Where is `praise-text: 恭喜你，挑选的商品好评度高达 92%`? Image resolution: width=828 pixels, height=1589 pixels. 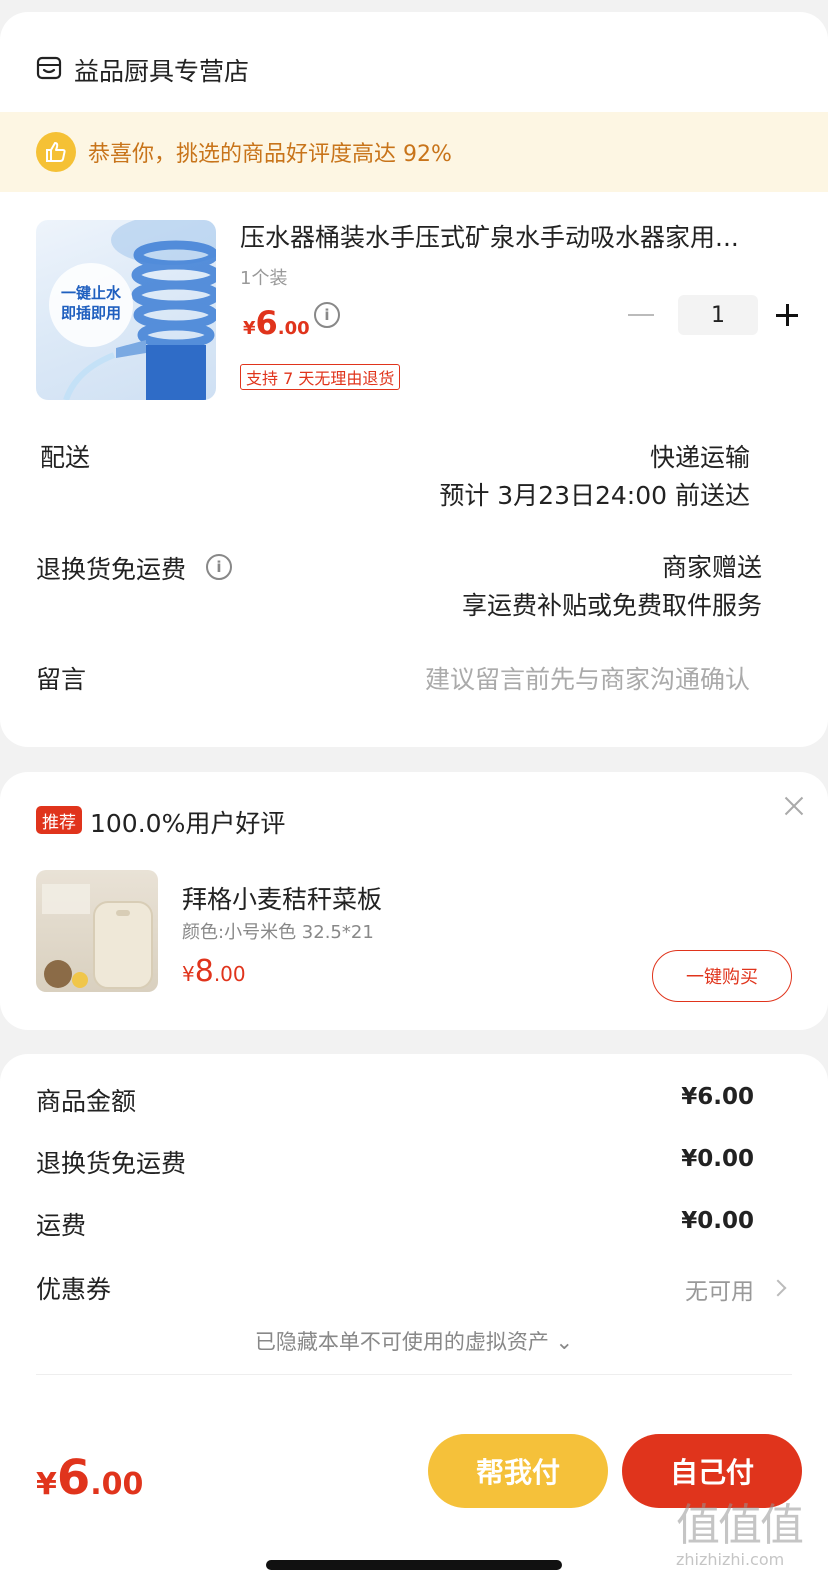 praise-text: 恭喜你，挑选的商品好评度高达 92% is located at coordinates (270, 154).